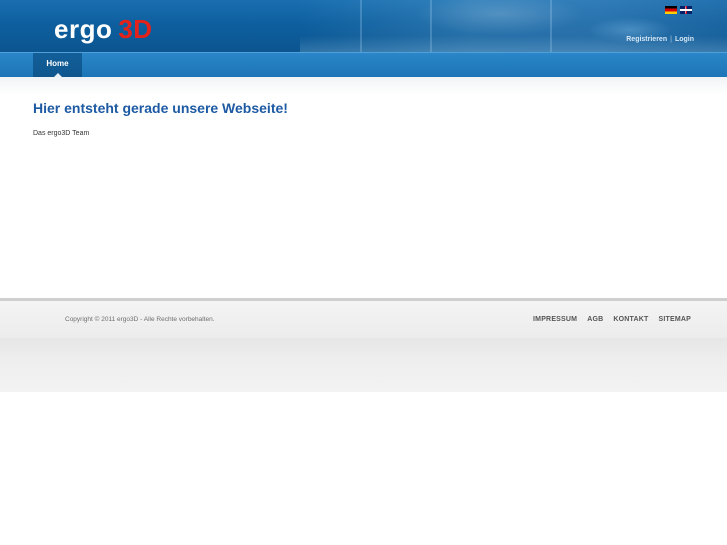 The width and height of the screenshot is (727, 545). I want to click on user-links: Registrieren | Login, so click(660, 39).